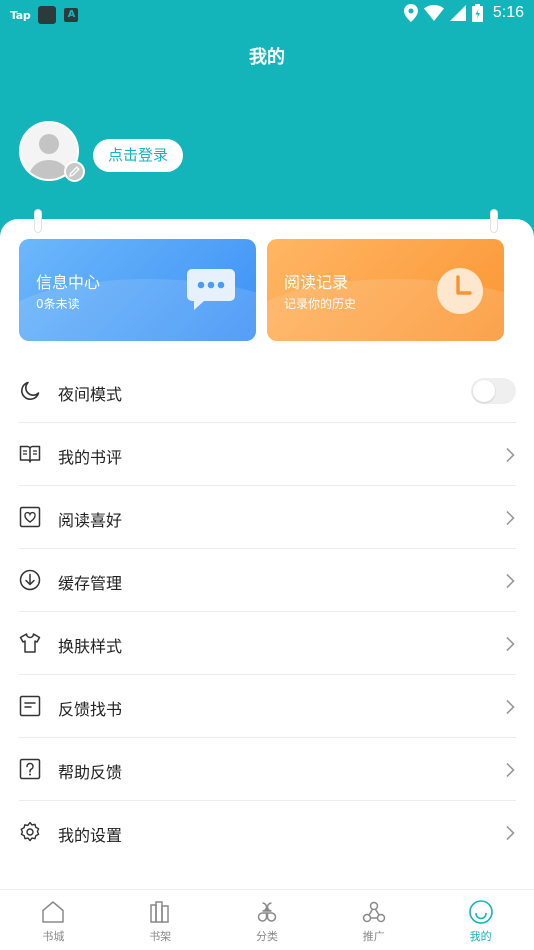 This screenshot has width=534, height=950. What do you see at coordinates (74, 171) in the screenshot?
I see `edit-avatar-icon` at bounding box center [74, 171].